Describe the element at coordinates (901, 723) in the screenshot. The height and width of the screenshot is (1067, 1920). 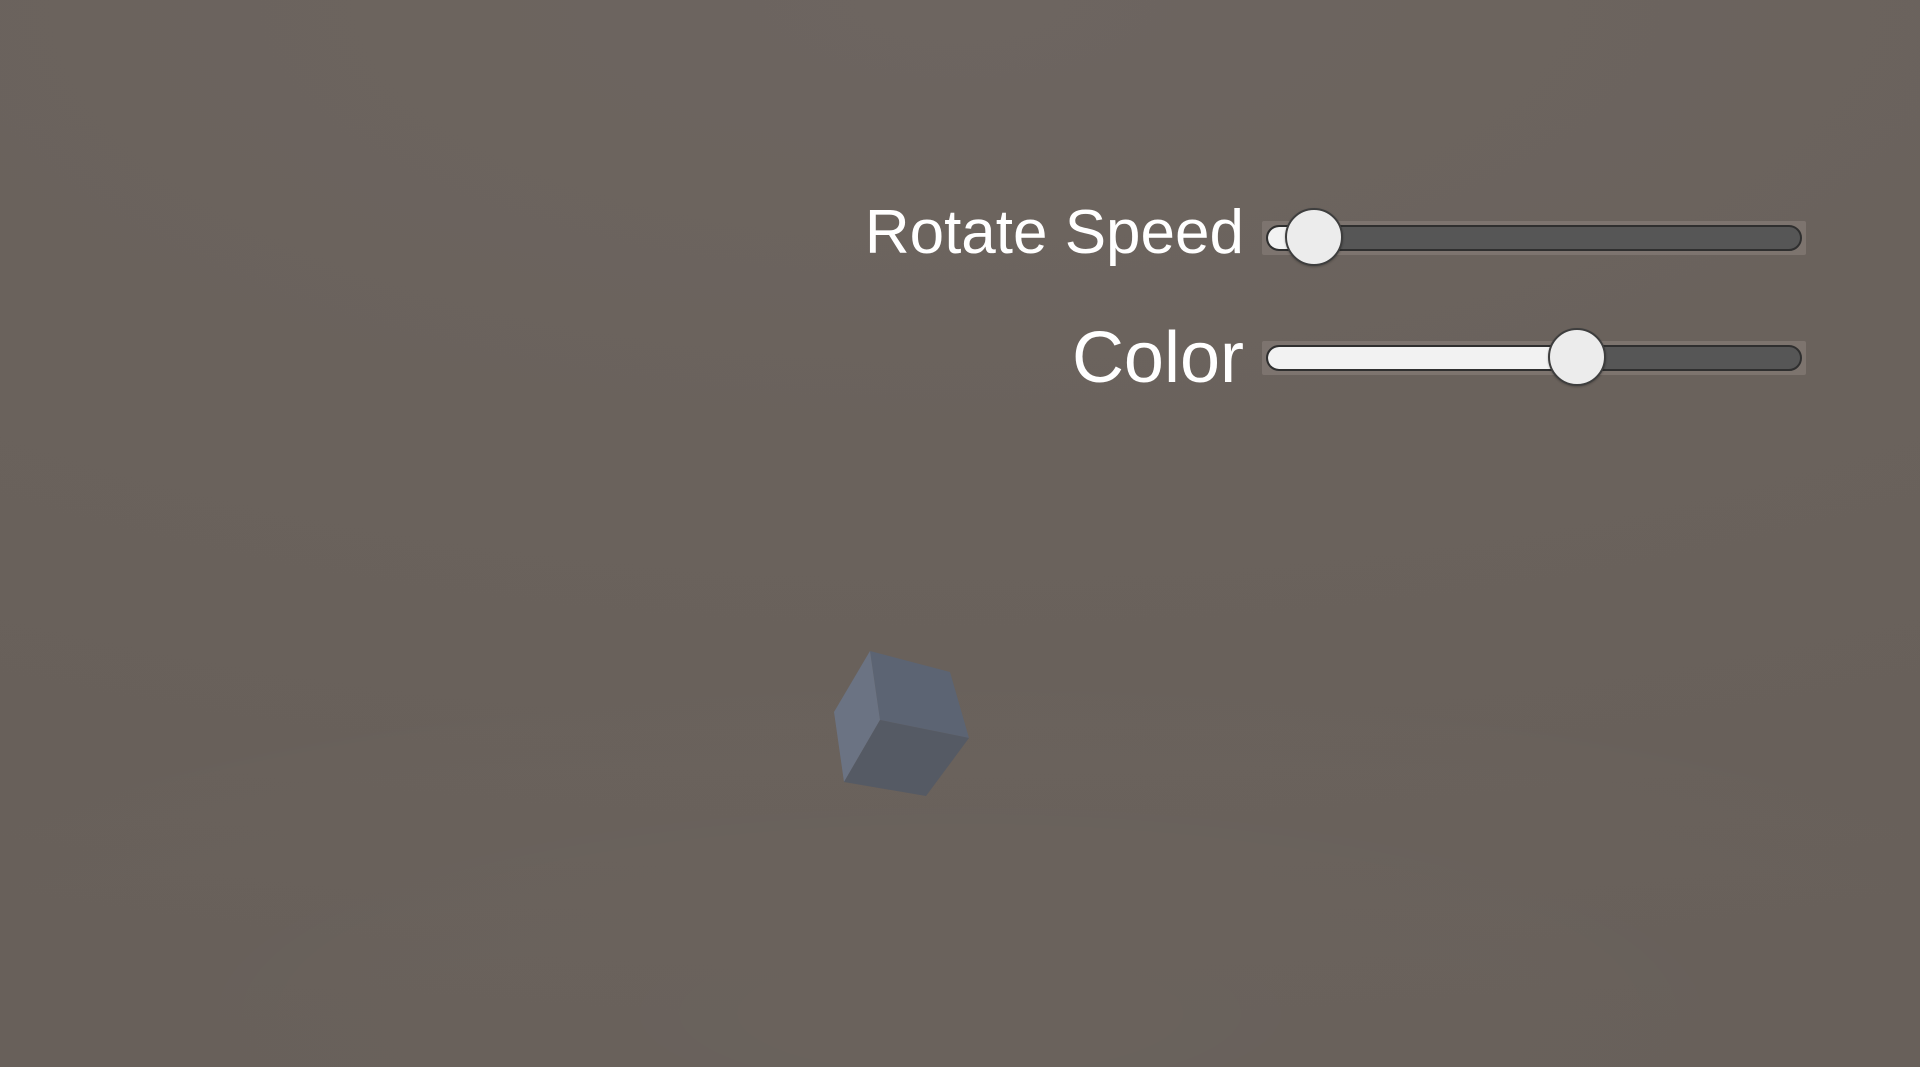
I see `rotating-cube` at that location.